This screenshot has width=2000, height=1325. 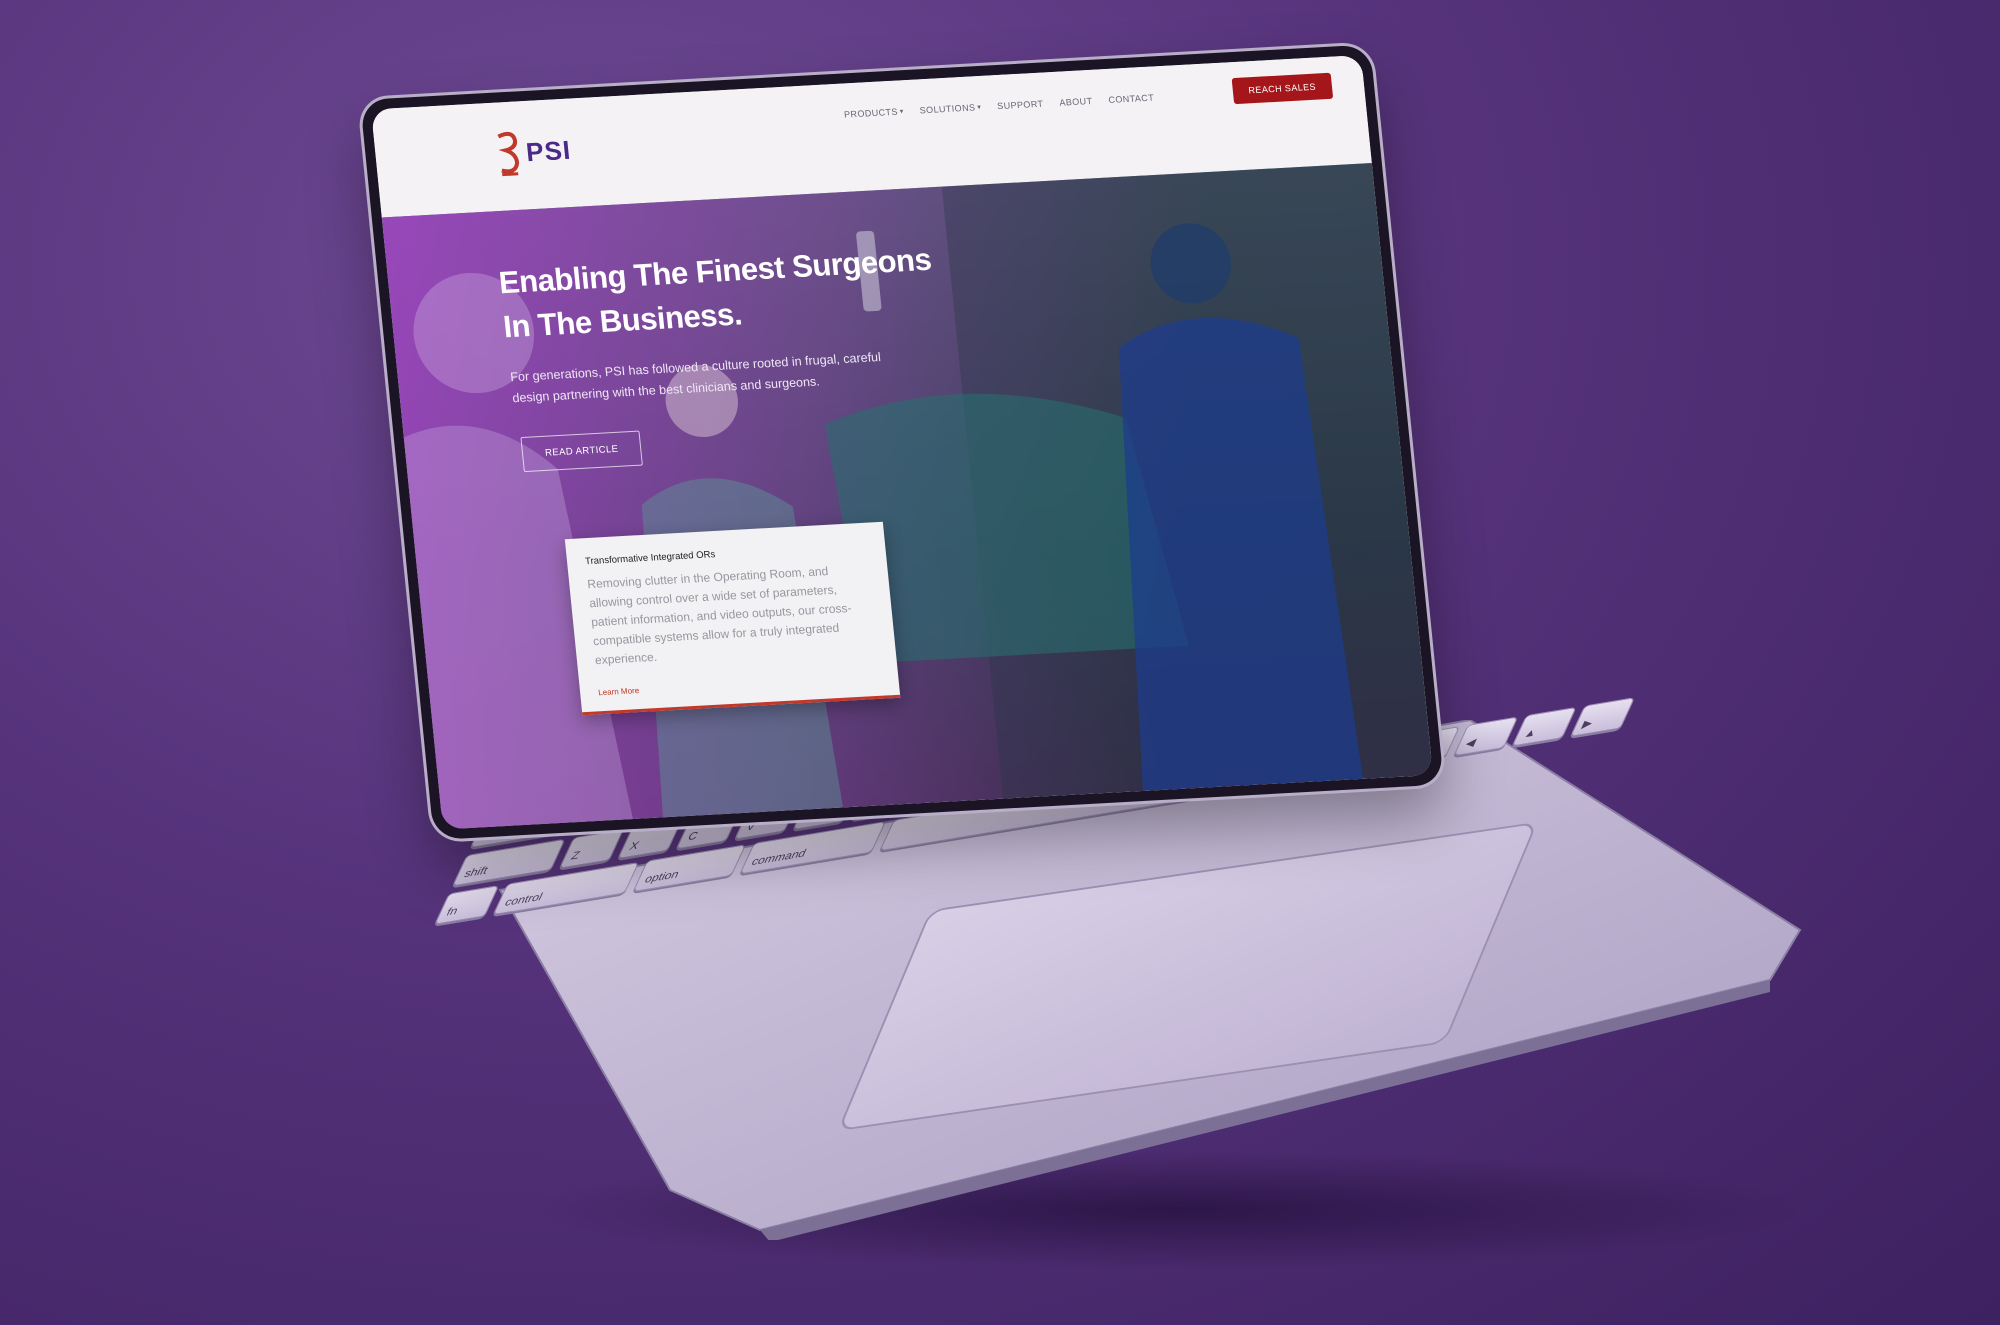 I want to click on nav-about: ABOUT, so click(x=1076, y=102).